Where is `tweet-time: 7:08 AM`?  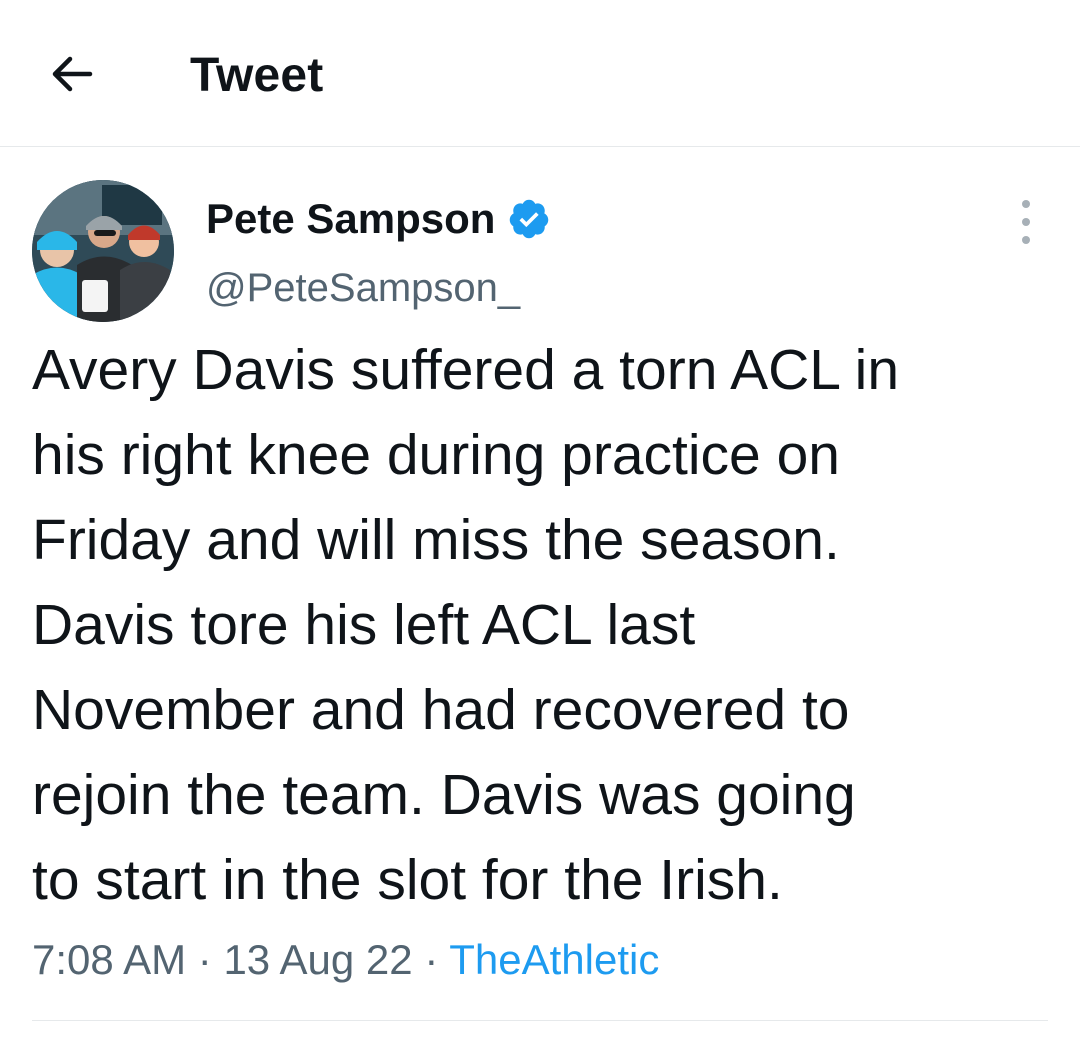
tweet-time: 7:08 AM is located at coordinates (109, 959).